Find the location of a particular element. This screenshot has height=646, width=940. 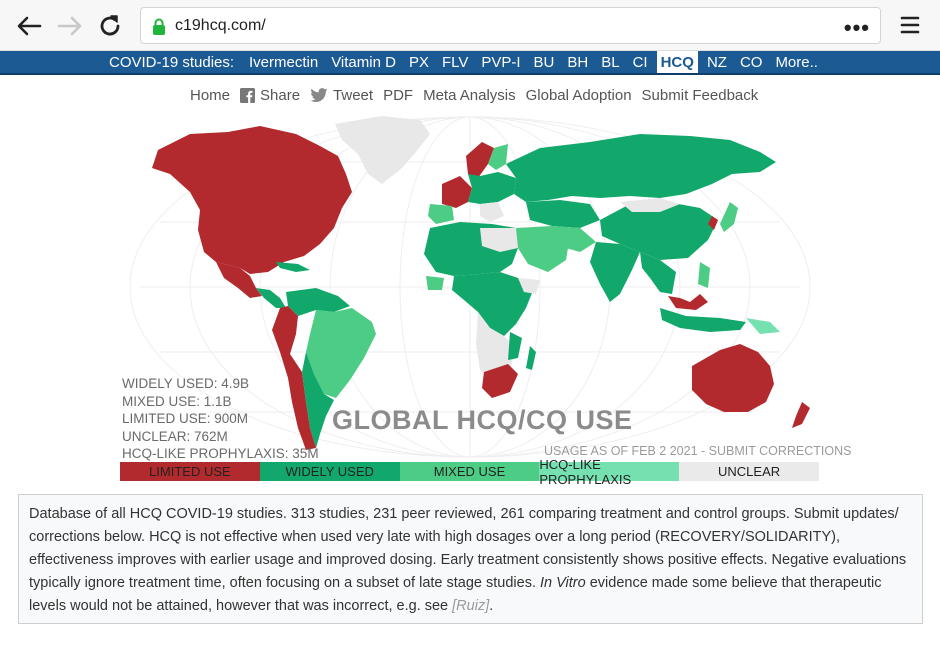

region-new-zealand is located at coordinates (801, 415).